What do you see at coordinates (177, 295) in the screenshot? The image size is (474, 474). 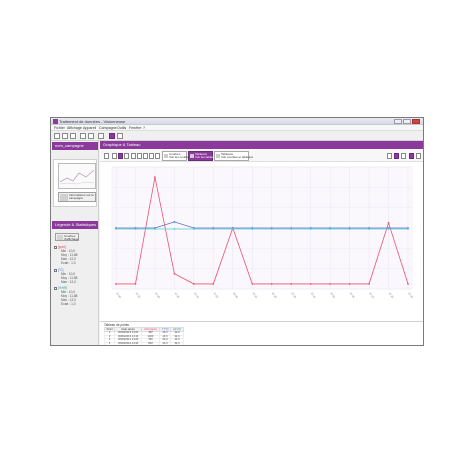 I see `x-tick-label: 14:30` at bounding box center [177, 295].